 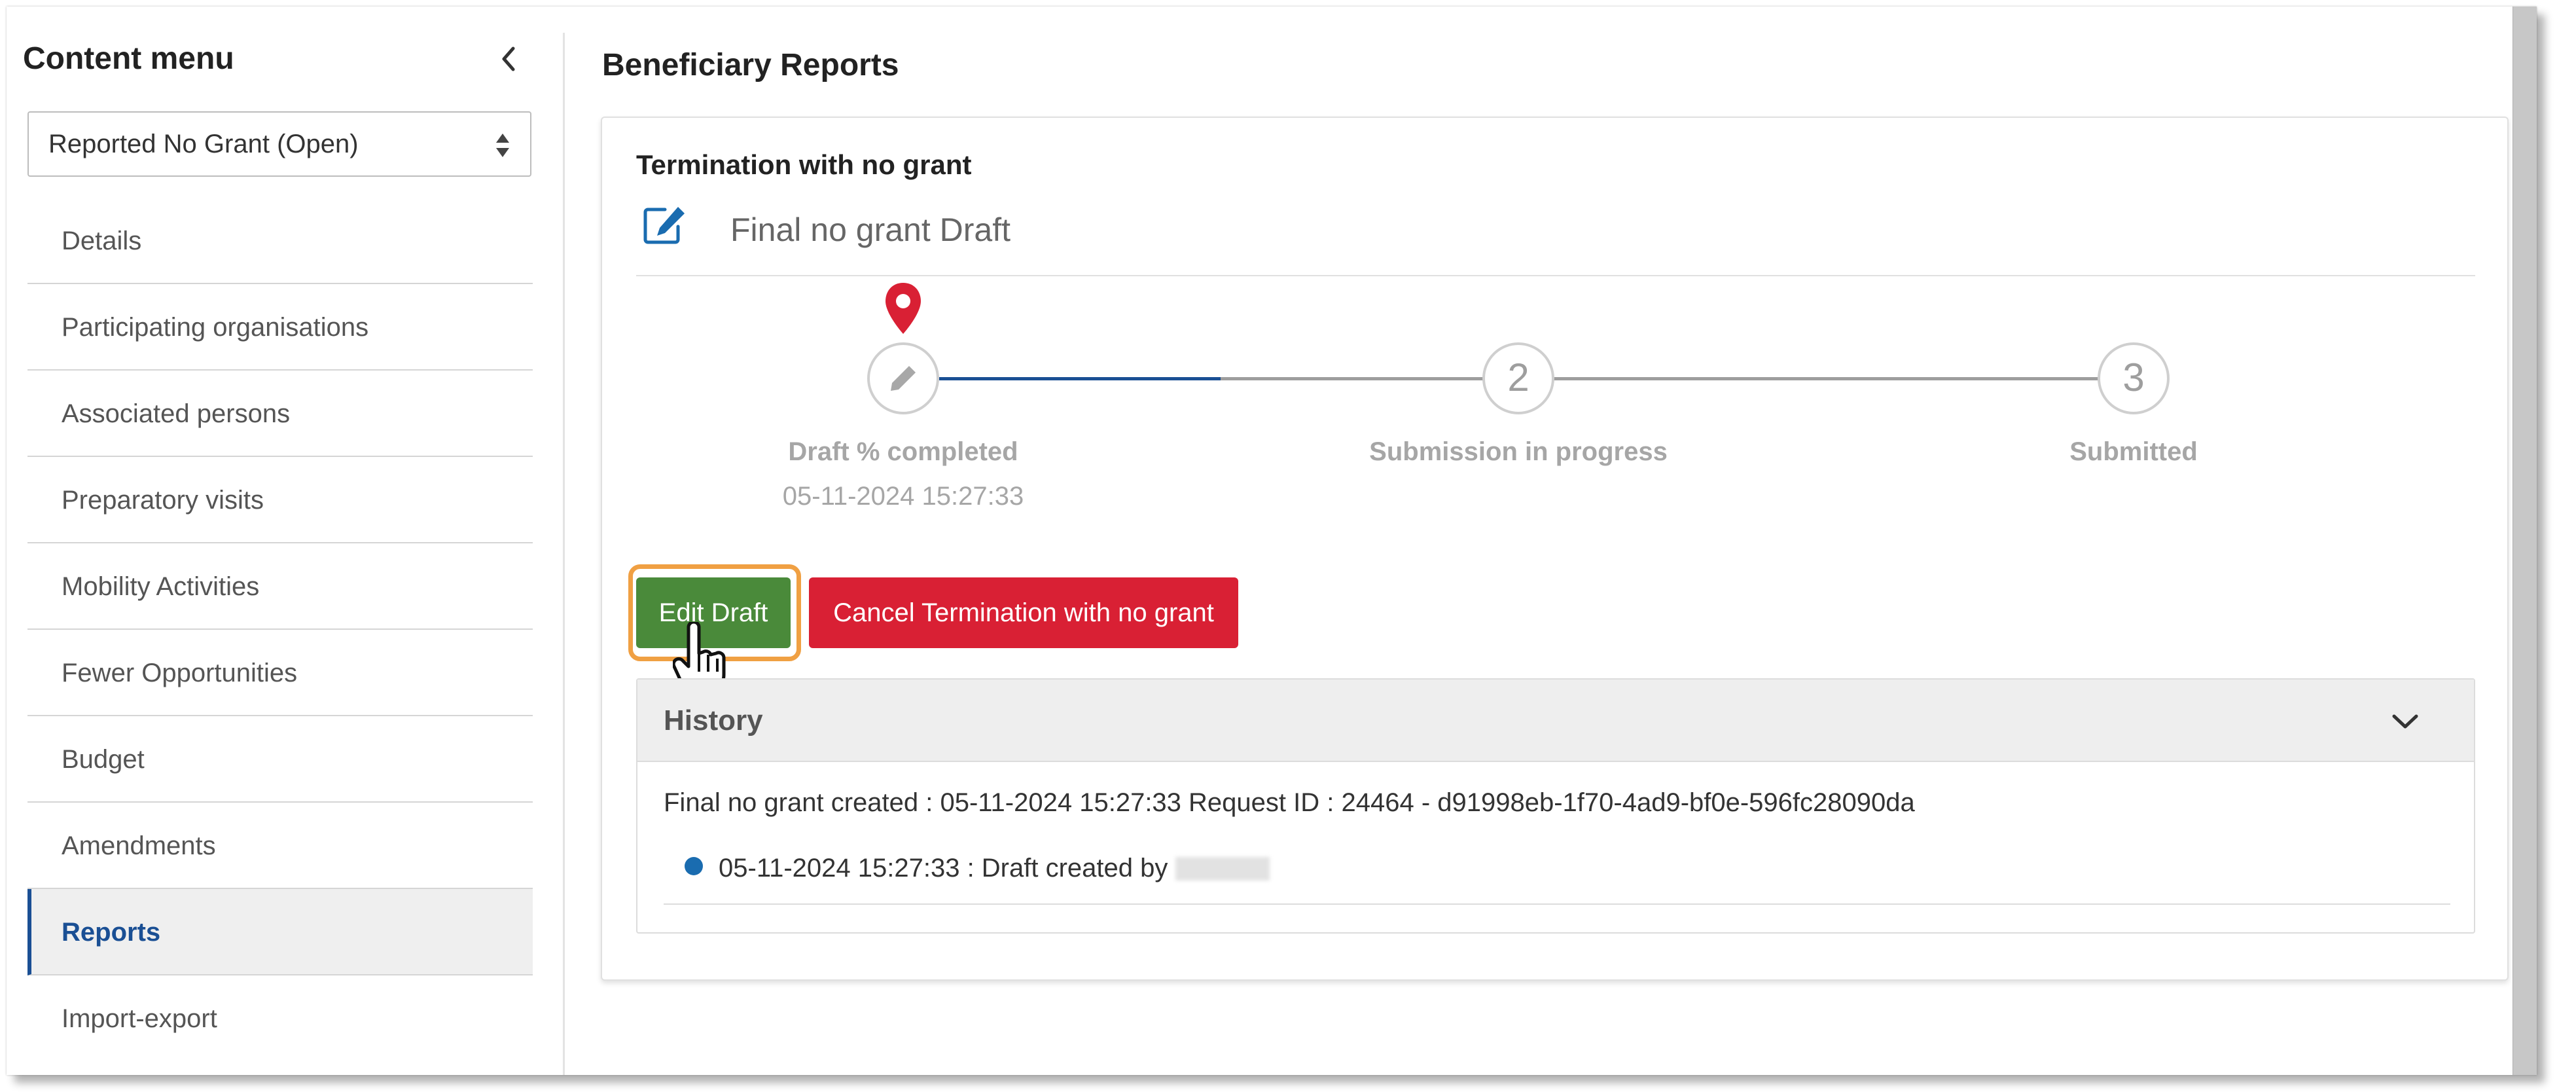 What do you see at coordinates (1222, 869) in the screenshot?
I see `redacted-username` at bounding box center [1222, 869].